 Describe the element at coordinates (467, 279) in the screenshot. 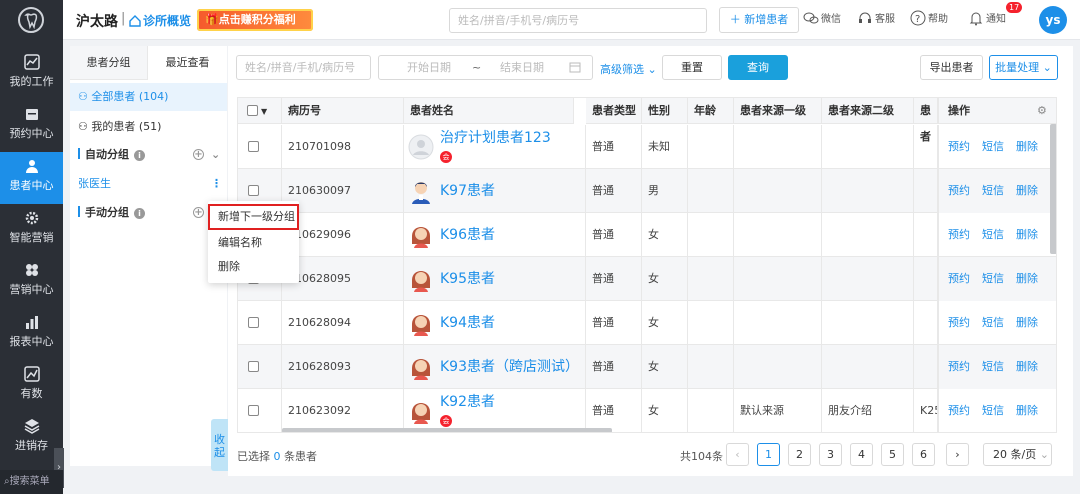

I see `patient-name-link: K95患者` at that location.